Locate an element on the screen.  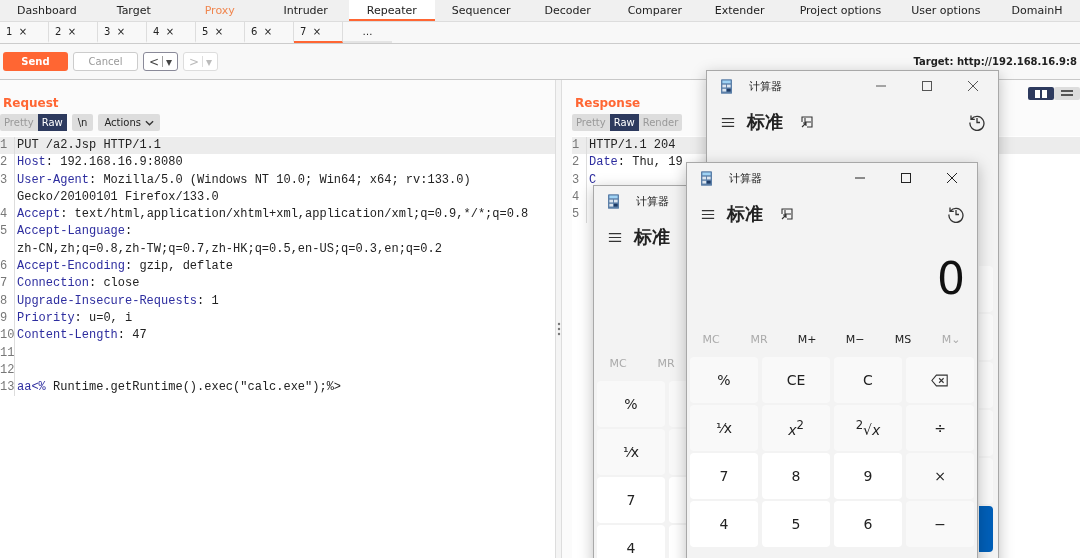
calculator-key: x$^{2}$ is located at coordinates (796, 428).